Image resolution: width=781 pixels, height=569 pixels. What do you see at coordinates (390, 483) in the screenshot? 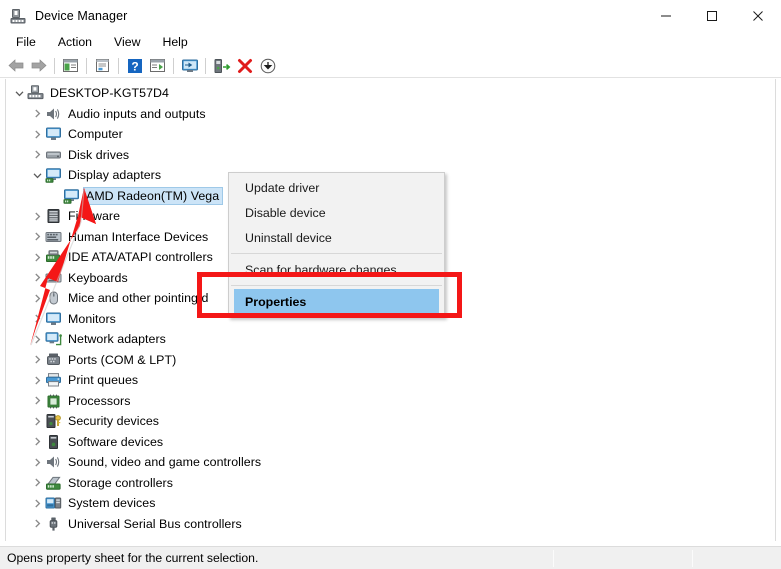
I see `tree-item-storage-controllers: Storage controllers` at bounding box center [390, 483].